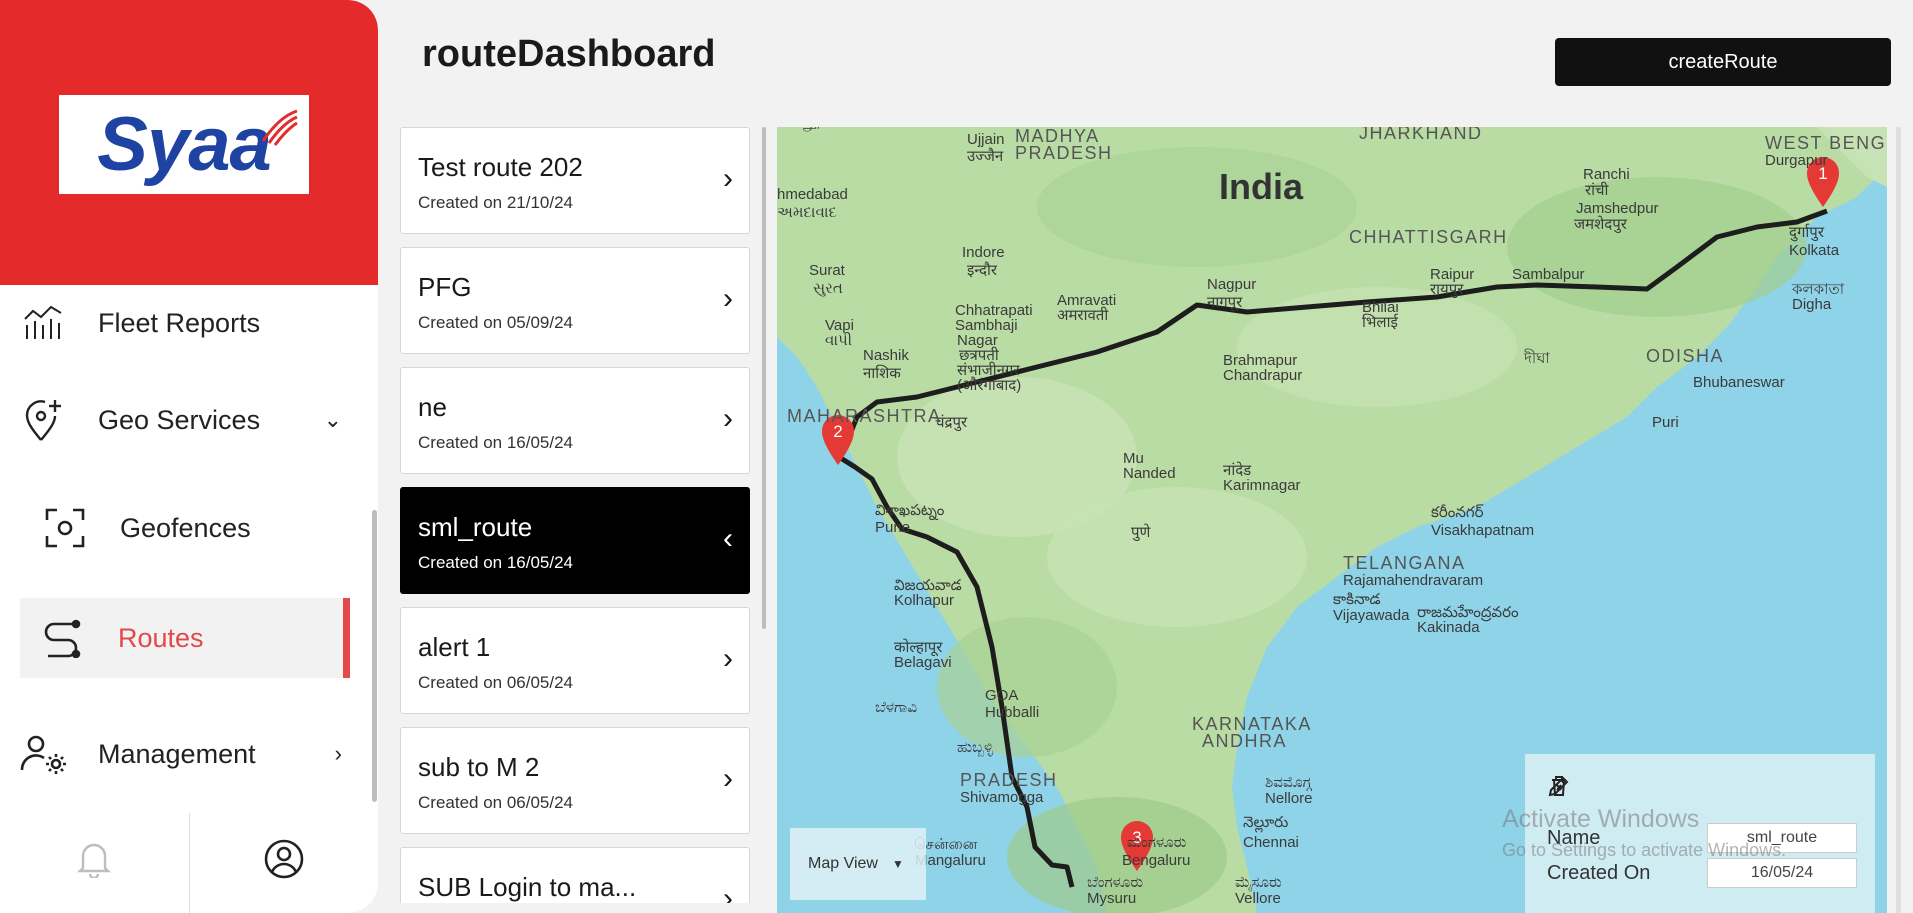 The width and height of the screenshot is (1913, 913). I want to click on sidebar-item-fleet-reports: Fleet Reports, so click(185, 323).